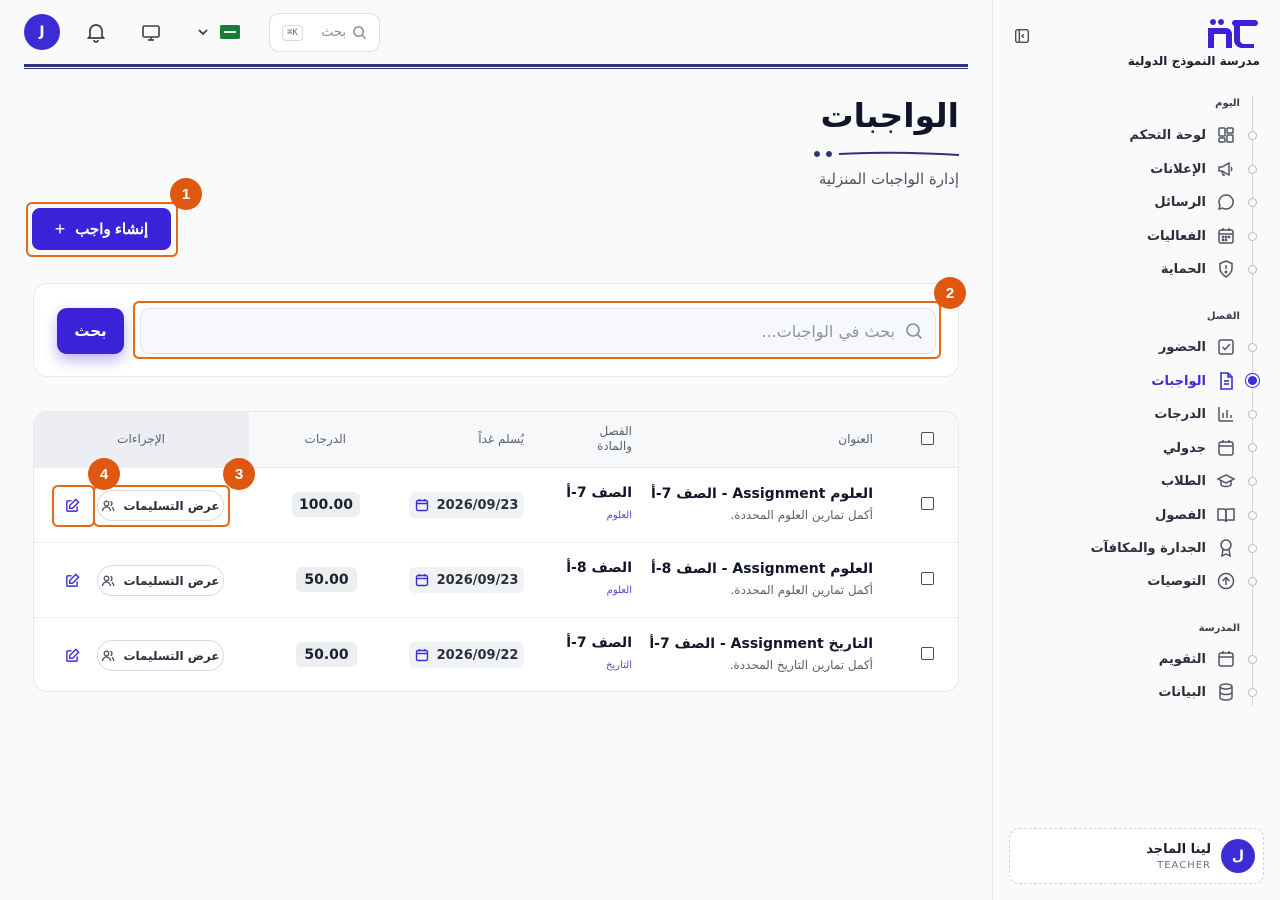 This screenshot has height=900, width=1280. What do you see at coordinates (1226, 202) in the screenshot?
I see `chat-icon` at bounding box center [1226, 202].